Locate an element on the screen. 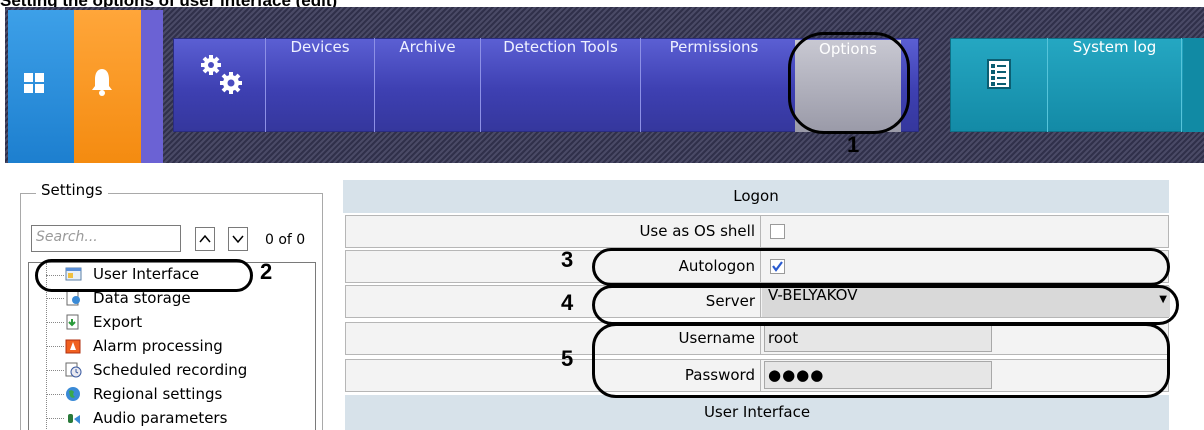  autologon-callout-ring is located at coordinates (881, 267).